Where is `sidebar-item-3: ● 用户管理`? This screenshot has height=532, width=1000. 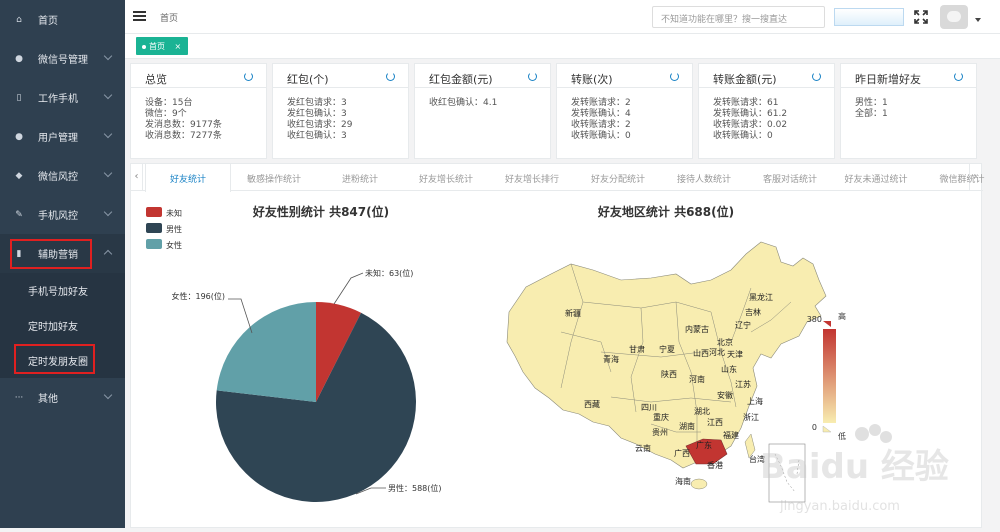
sidebar-item-3: ● 用户管理 is located at coordinates (62, 136).